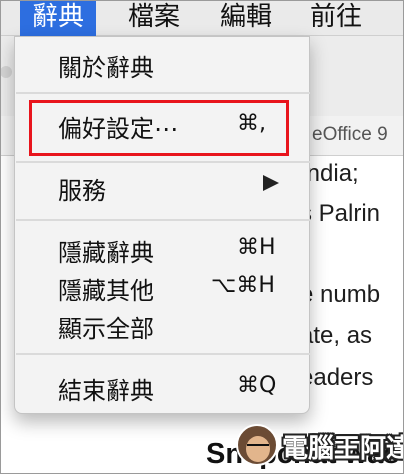 Image resolution: width=404 pixels, height=474 pixels. Describe the element at coordinates (202, 18) in the screenshot. I see `menu-bar: 辭典 檔案 編輯 前往` at that location.